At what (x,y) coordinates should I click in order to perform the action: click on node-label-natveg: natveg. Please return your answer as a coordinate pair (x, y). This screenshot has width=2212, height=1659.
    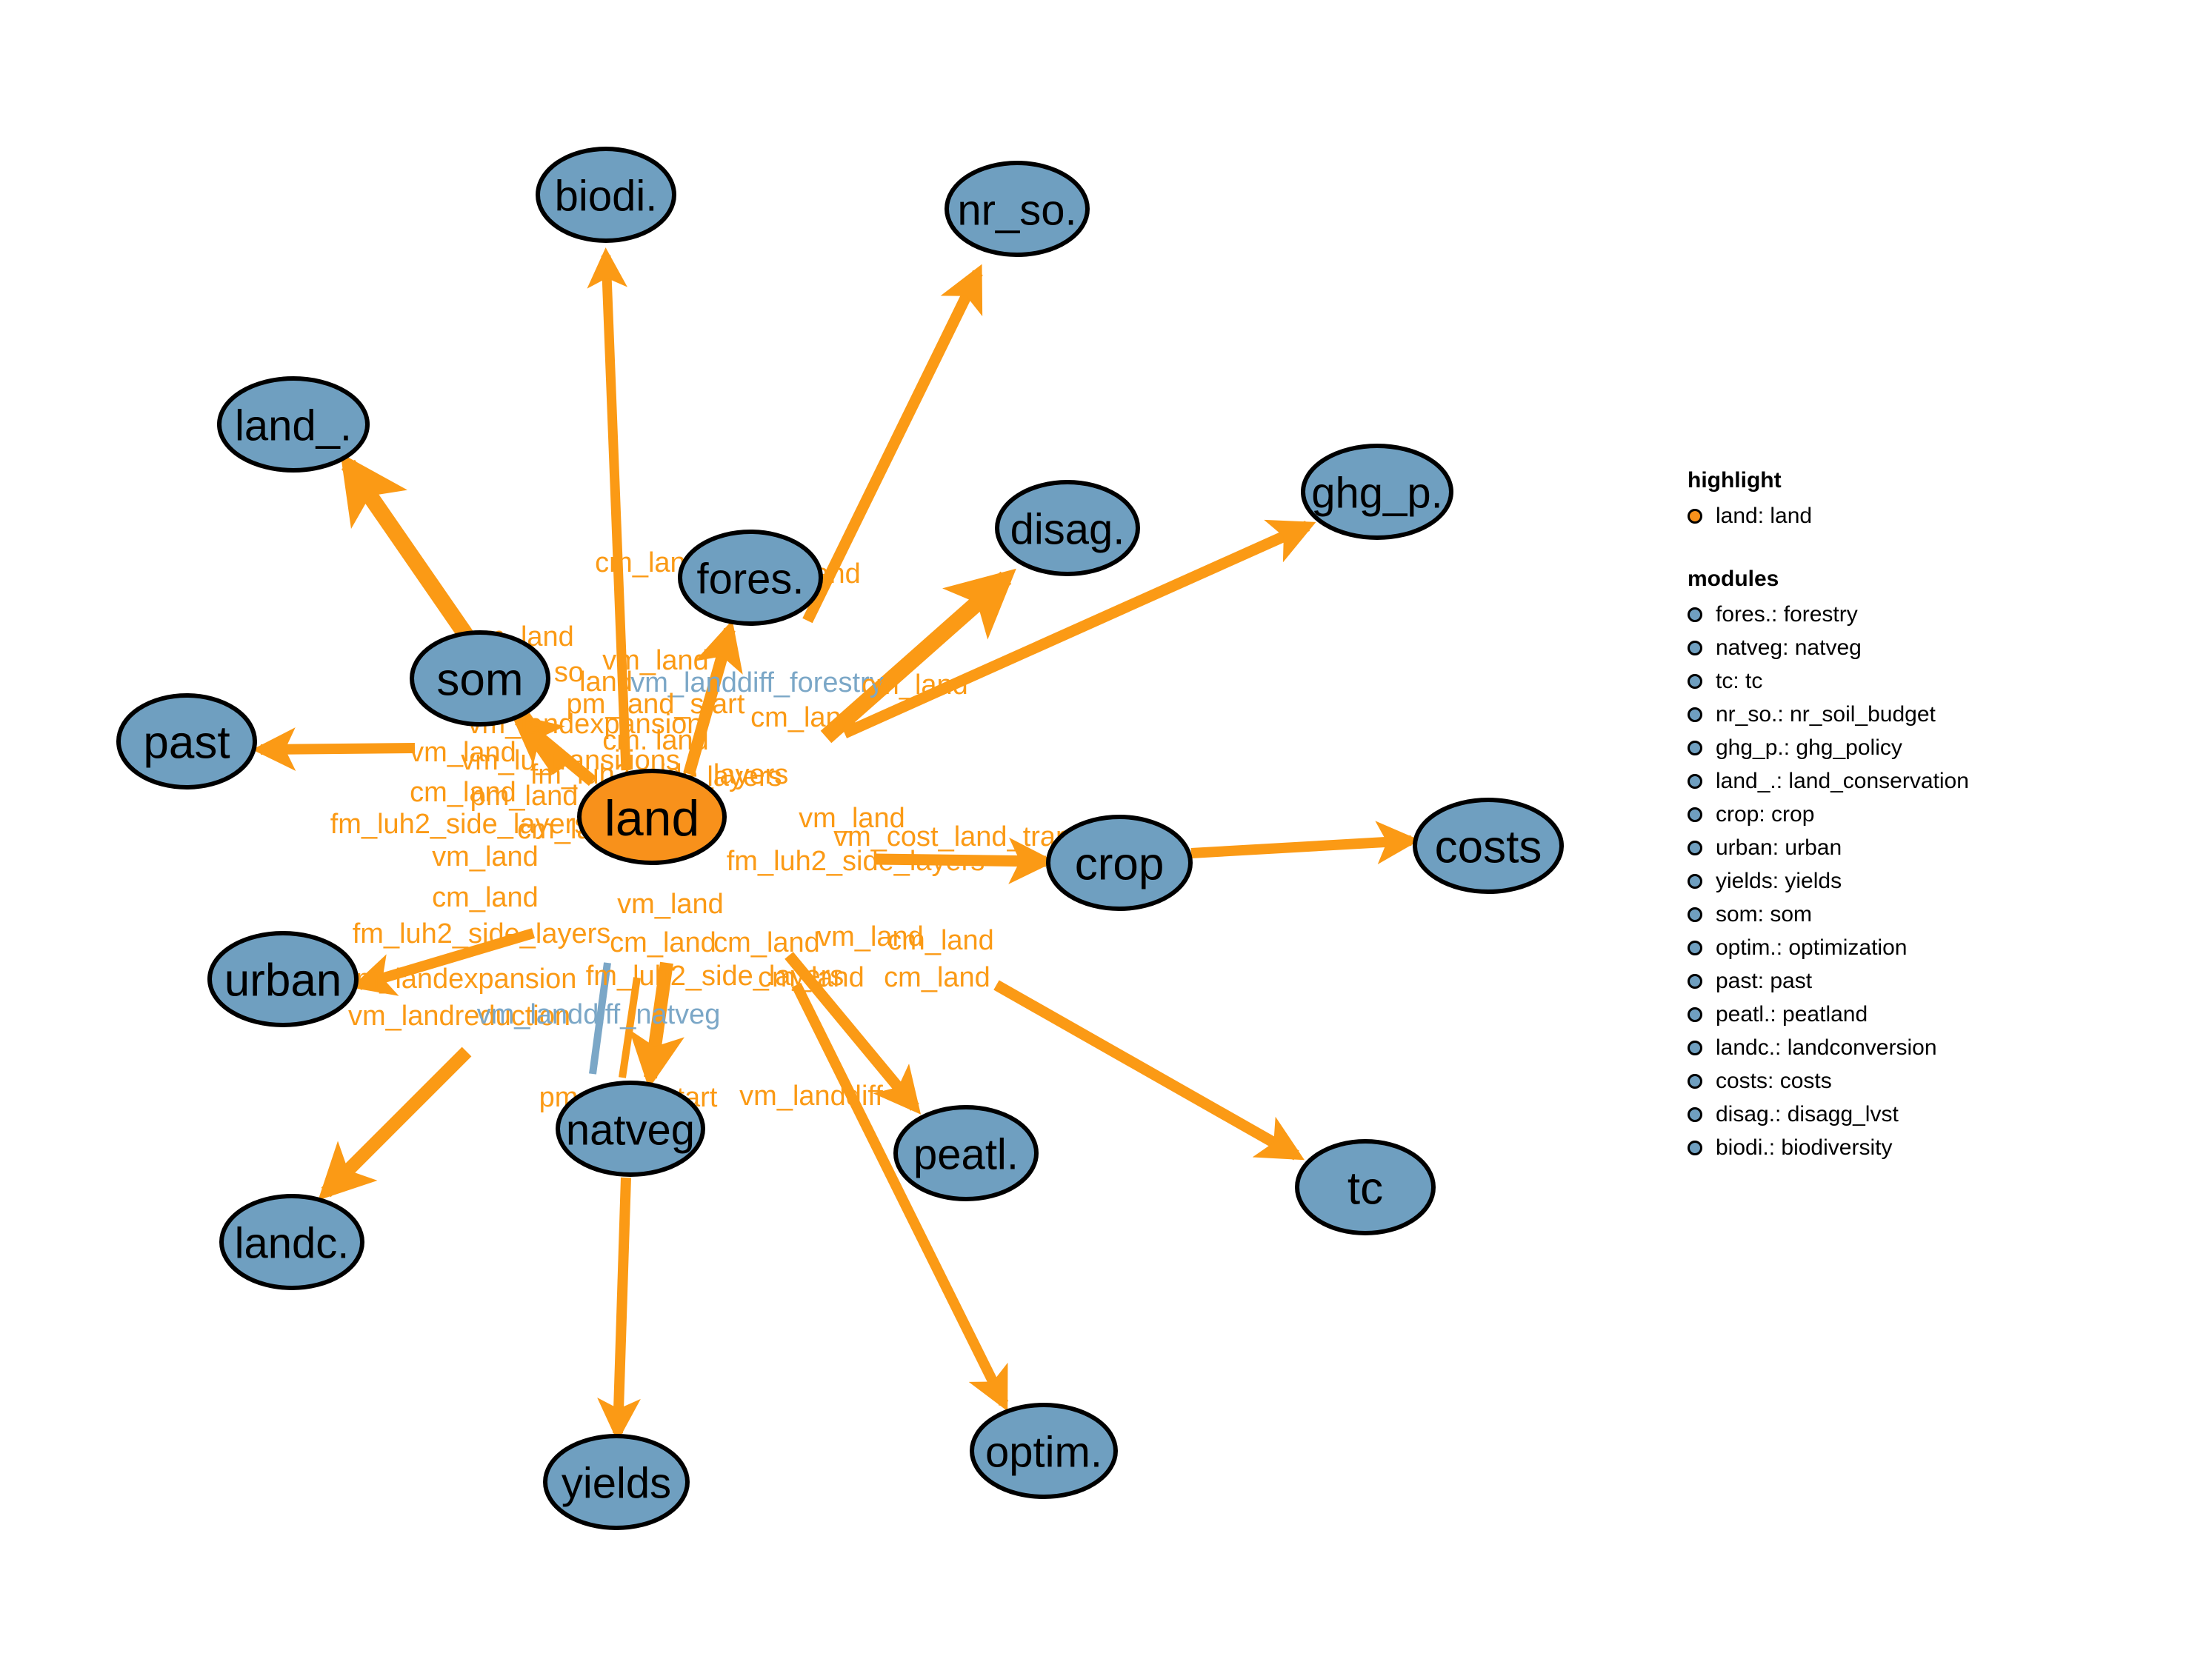
    Looking at the image, I should click on (630, 1130).